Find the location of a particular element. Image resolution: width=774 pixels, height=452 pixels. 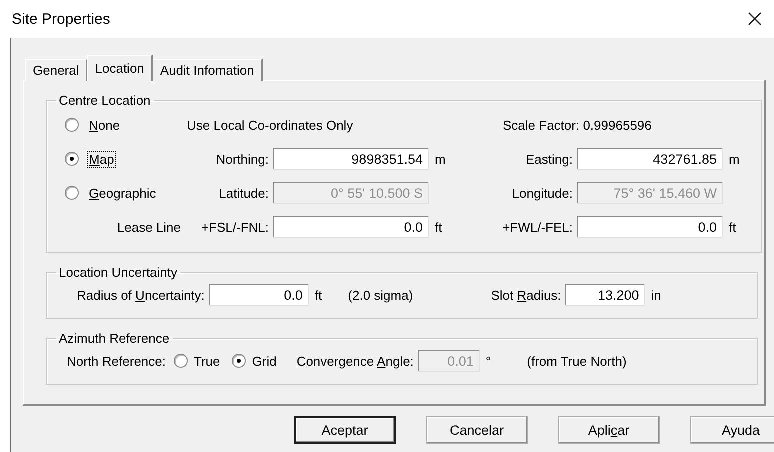

field-label: Convergence Angle: is located at coordinates (355, 361).